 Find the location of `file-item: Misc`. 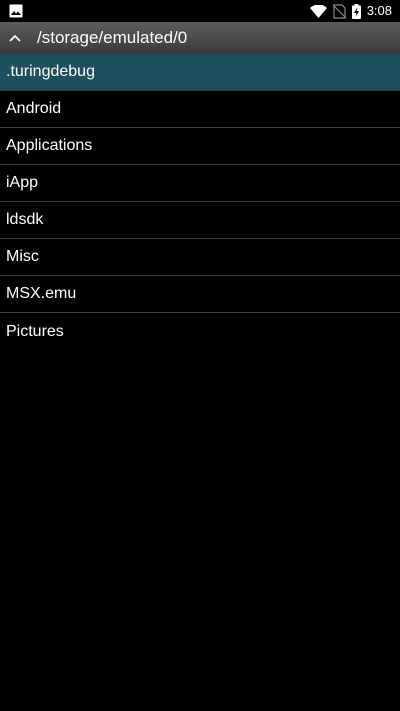

file-item: Misc is located at coordinates (200, 257).